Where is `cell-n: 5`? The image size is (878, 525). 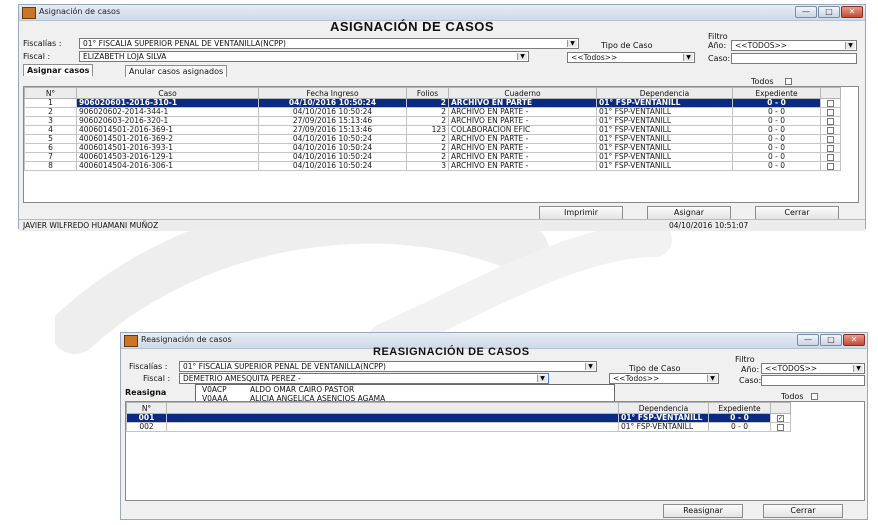
cell-n: 5 is located at coordinates (50, 139).